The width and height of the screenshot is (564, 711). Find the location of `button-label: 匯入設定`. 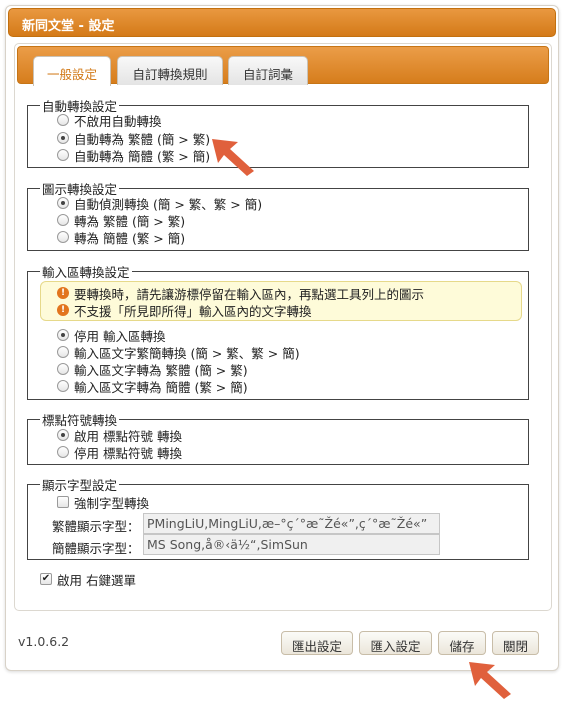

button-label: 匯入設定 is located at coordinates (395, 646).